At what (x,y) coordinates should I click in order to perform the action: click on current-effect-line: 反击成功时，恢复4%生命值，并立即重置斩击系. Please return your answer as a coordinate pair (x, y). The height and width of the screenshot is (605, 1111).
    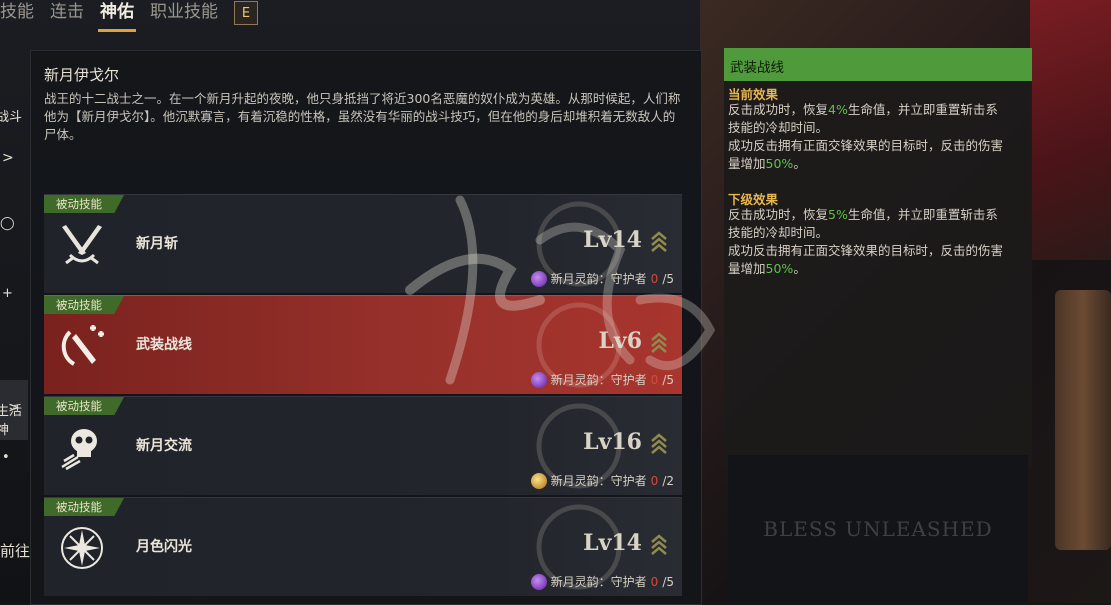
    Looking at the image, I should click on (863, 109).